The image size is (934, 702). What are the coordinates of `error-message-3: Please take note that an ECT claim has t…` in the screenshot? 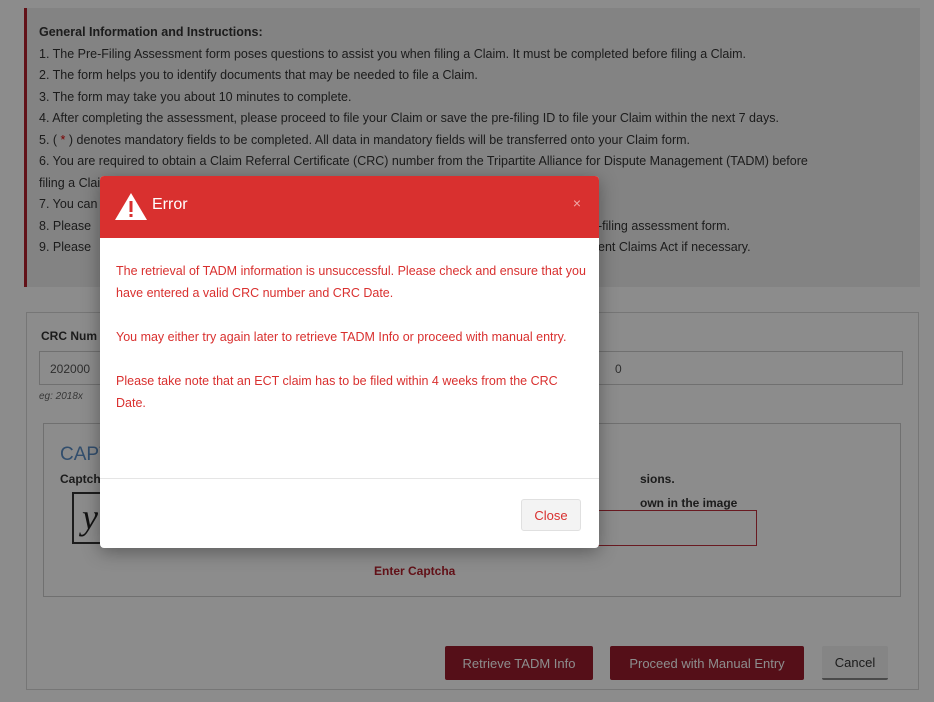 It's located at (337, 392).